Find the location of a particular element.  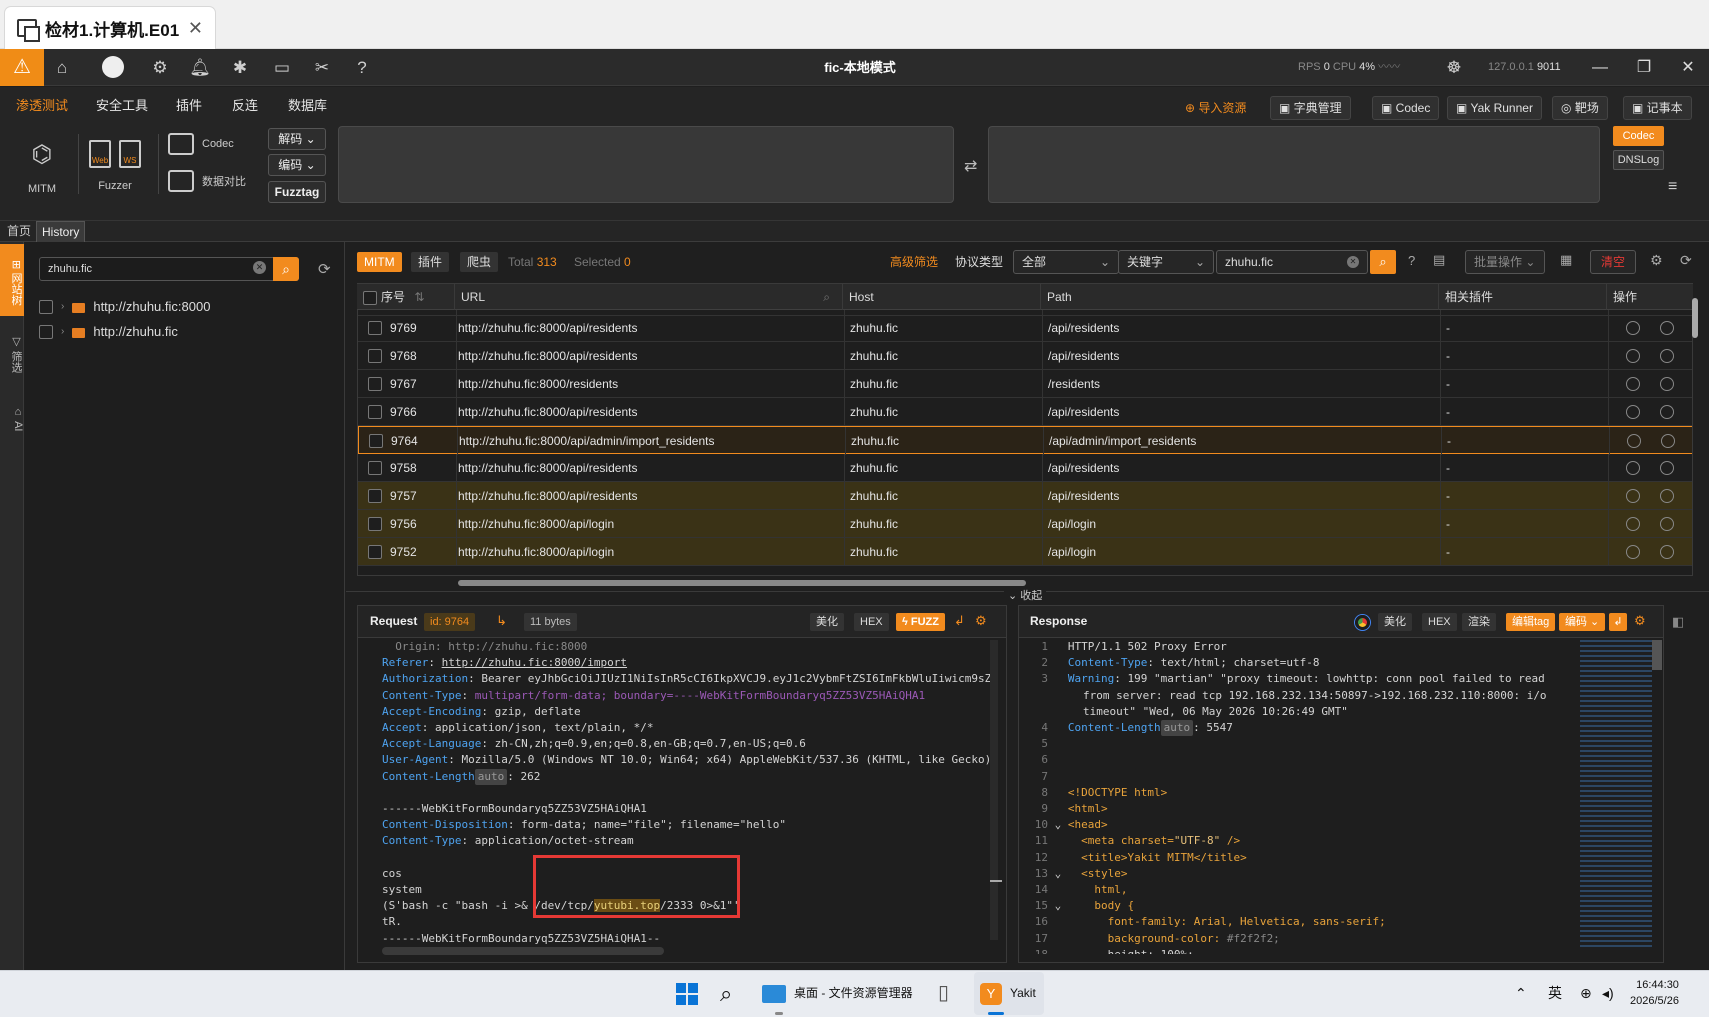

column-header-host: Host is located at coordinates (942, 297).